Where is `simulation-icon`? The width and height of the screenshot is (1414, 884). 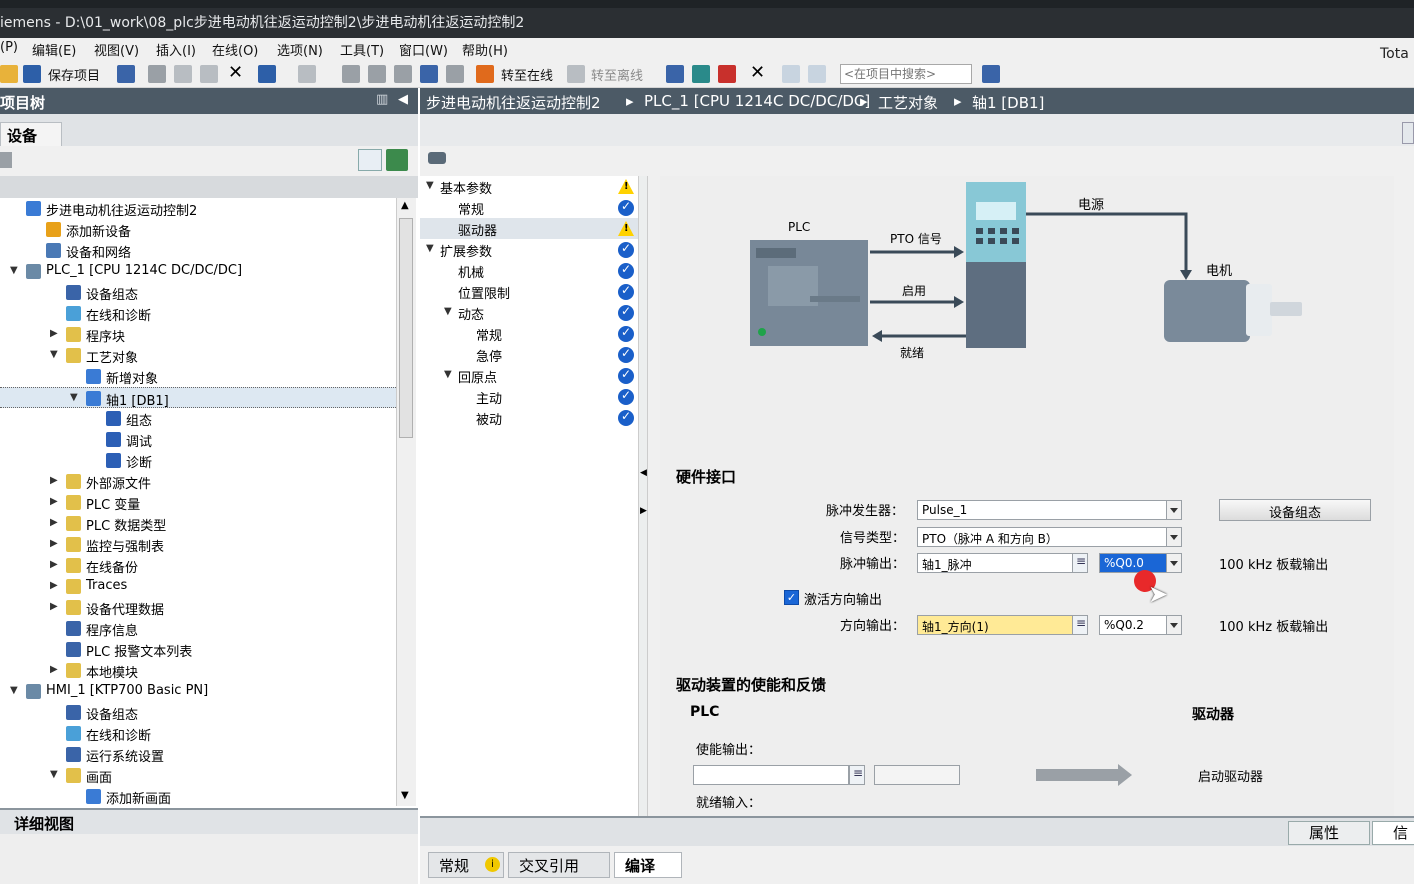
simulation-icon is located at coordinates (429, 74).